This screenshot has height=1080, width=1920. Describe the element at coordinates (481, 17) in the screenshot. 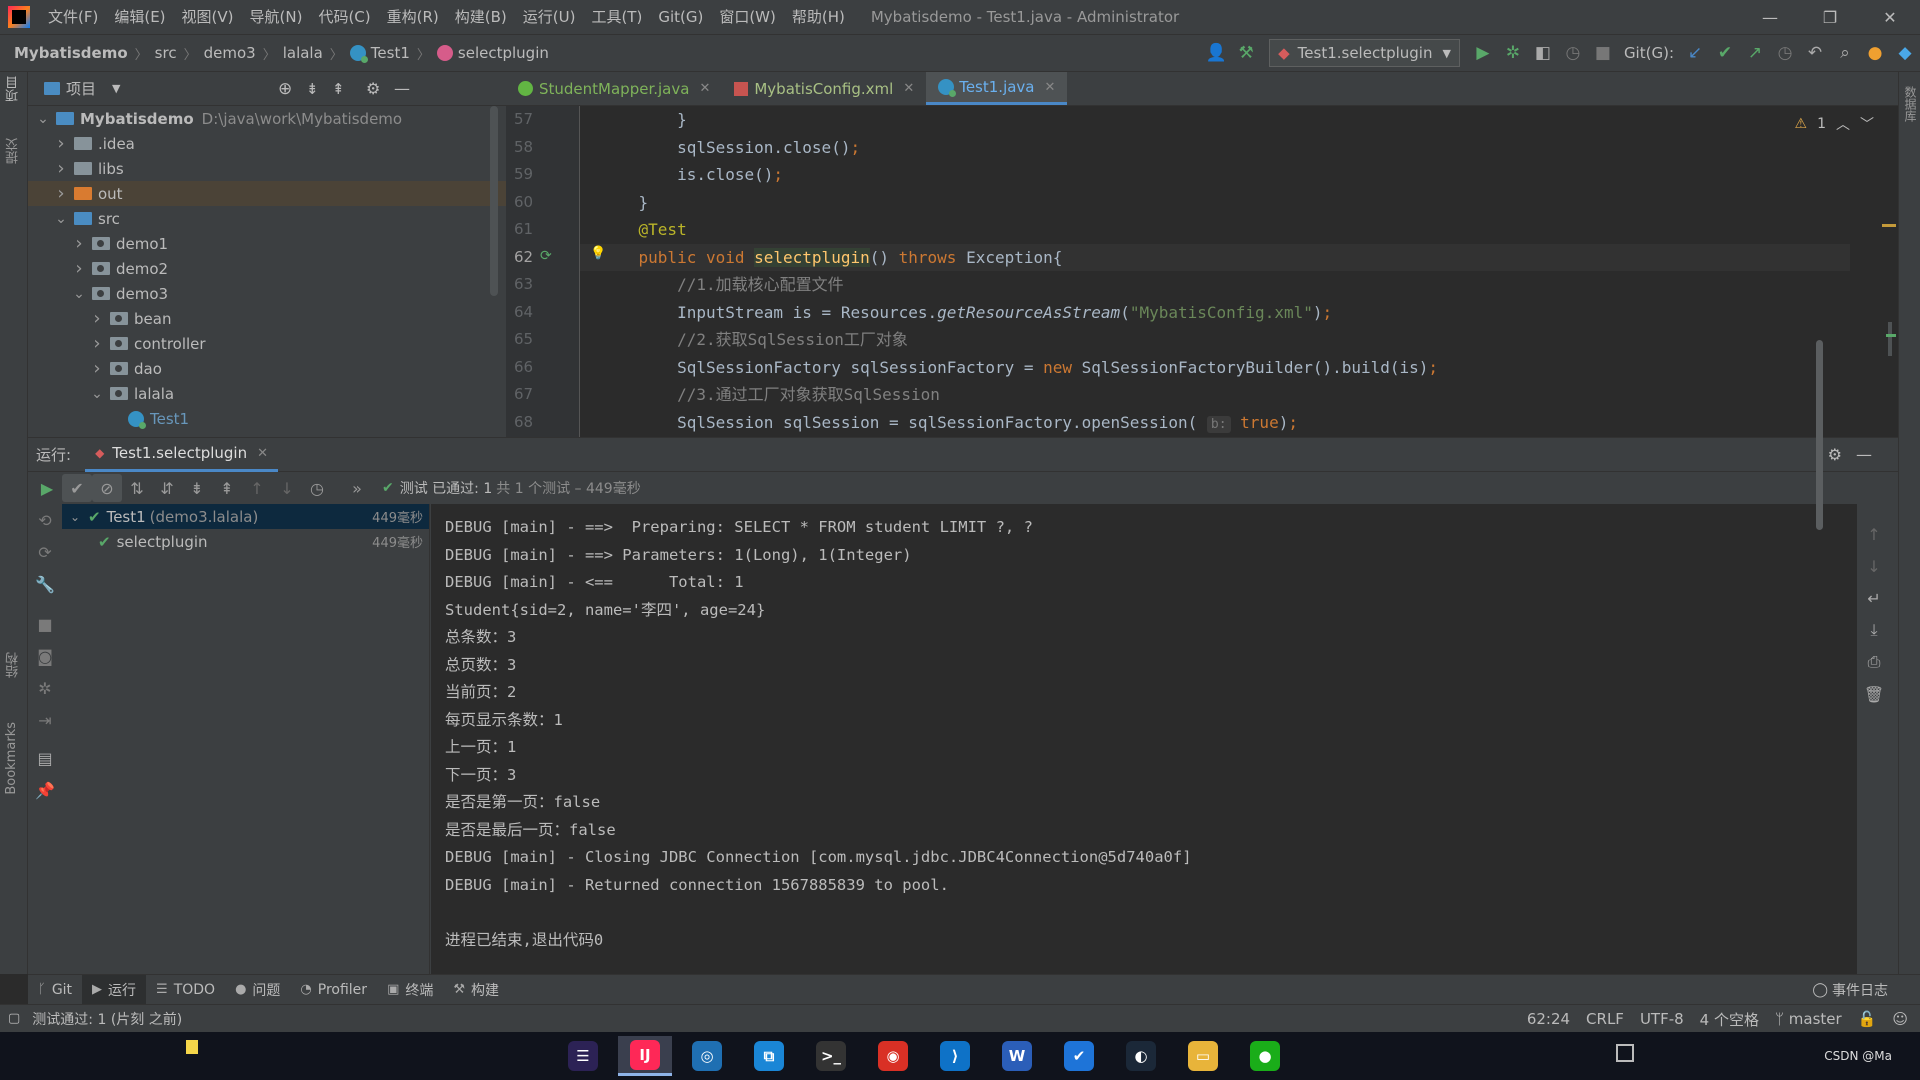

I see `menu-item: 构建(B)` at that location.